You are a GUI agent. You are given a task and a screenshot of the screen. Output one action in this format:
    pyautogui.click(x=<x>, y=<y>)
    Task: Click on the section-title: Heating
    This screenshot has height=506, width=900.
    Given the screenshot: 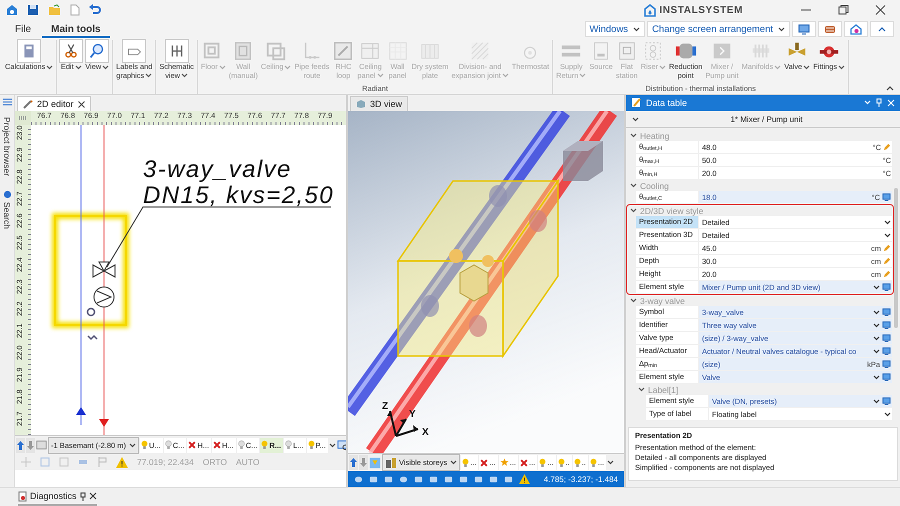 What is the action you would take?
    pyautogui.click(x=655, y=135)
    